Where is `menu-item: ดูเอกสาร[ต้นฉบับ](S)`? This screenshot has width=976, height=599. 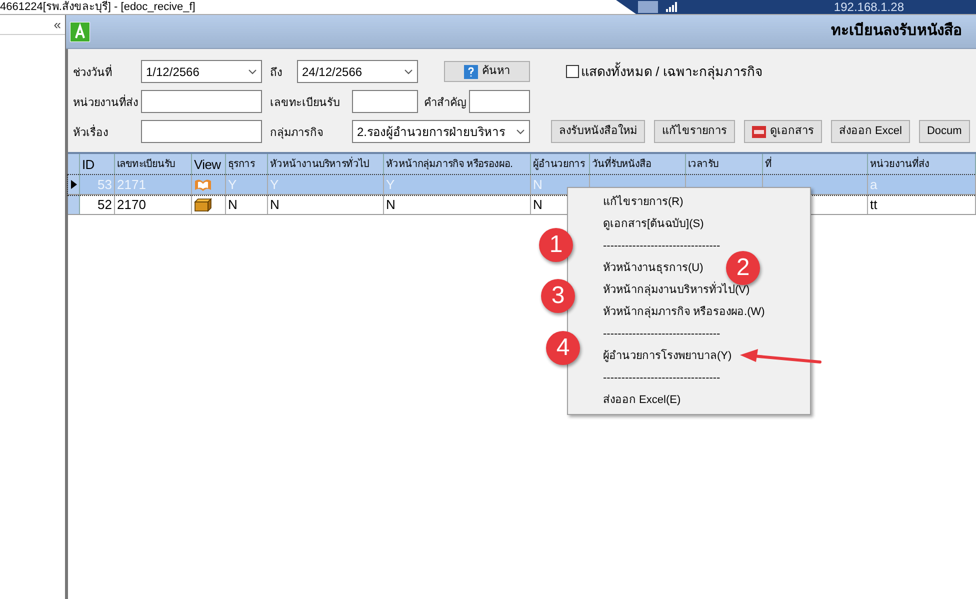
menu-item: ดูเอกสาร[ต้นฉบับ](S) is located at coordinates (653, 224).